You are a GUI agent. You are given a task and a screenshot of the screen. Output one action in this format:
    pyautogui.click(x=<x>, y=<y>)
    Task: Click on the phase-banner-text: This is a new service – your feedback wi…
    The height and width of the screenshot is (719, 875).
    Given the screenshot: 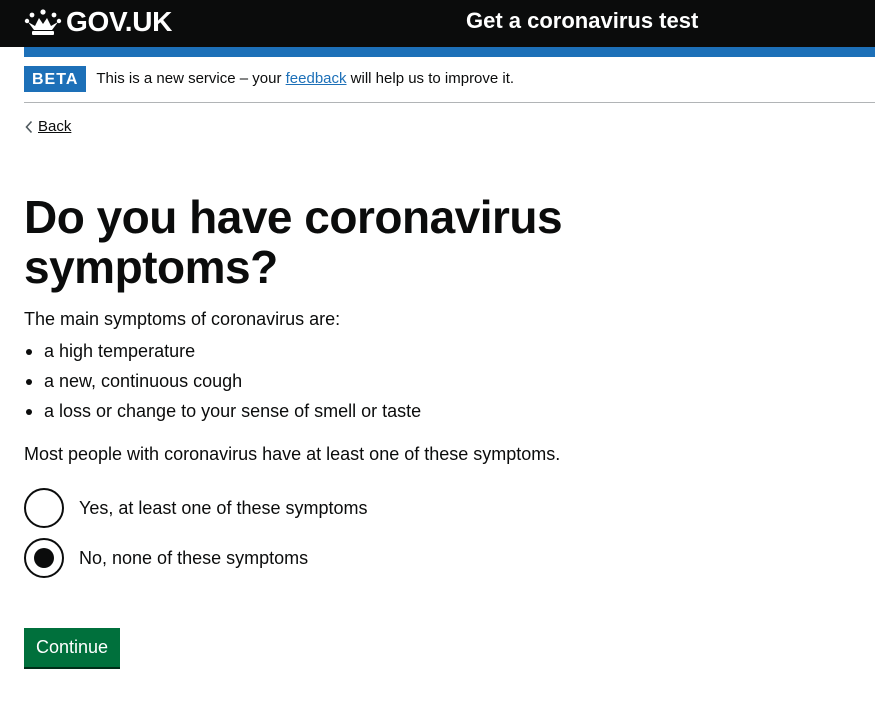 What is the action you would take?
    pyautogui.click(x=305, y=79)
    